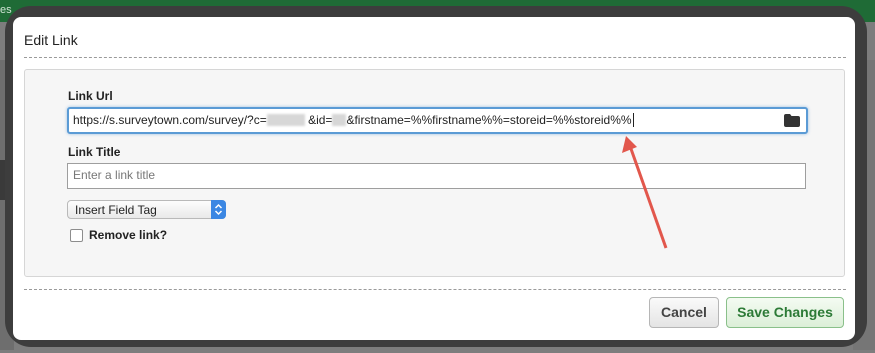 This screenshot has height=353, width=875. I want to click on footer-divider, so click(435, 289).